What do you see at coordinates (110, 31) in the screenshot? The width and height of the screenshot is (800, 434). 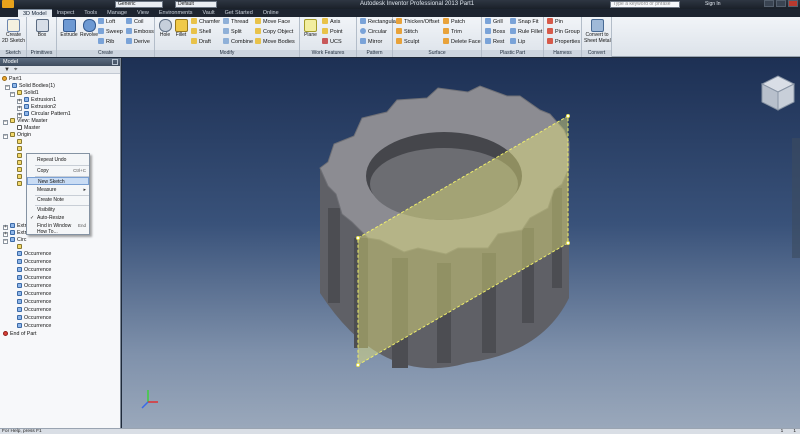 I see `sweep-button: Sweep` at bounding box center [110, 31].